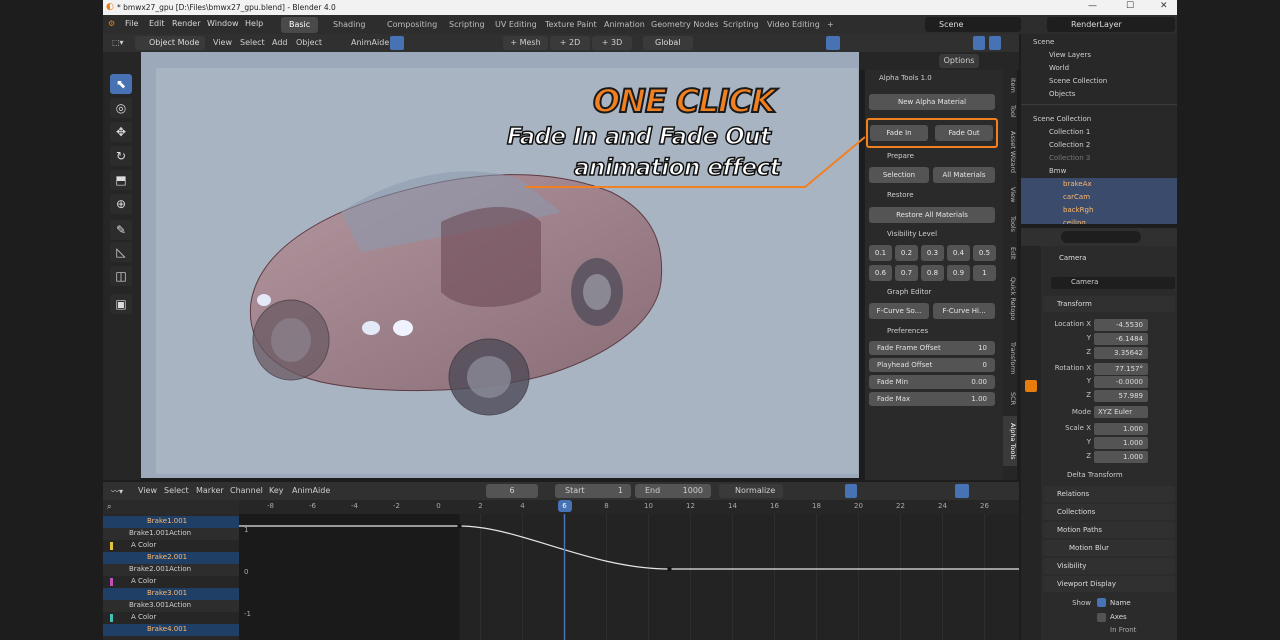  I want to click on graph-menu-marker: Marker, so click(210, 490).